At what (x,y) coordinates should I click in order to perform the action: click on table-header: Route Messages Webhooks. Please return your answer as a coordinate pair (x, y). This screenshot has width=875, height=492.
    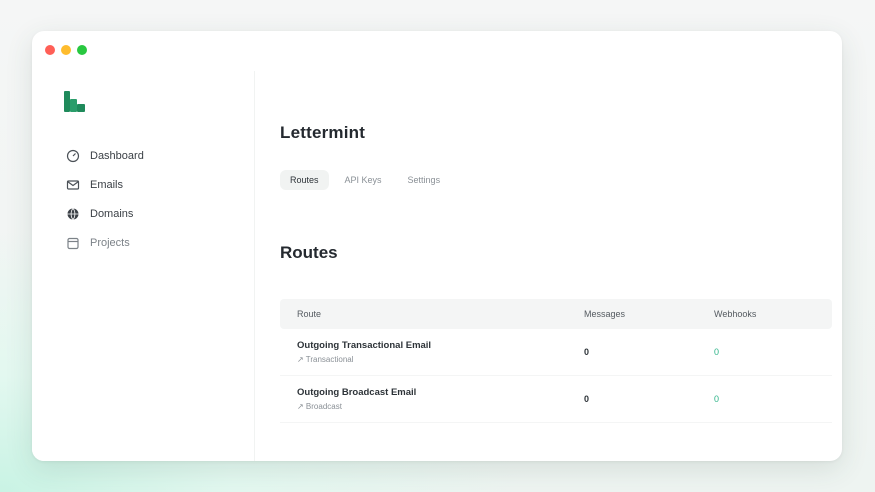
    Looking at the image, I should click on (556, 314).